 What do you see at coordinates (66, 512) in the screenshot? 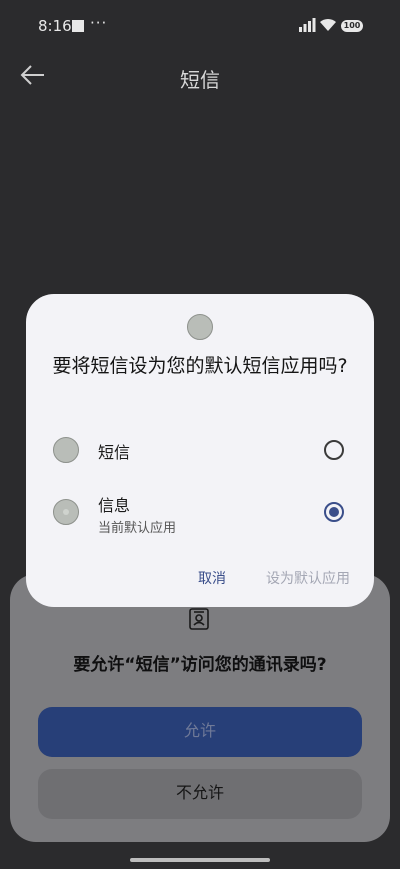
I see `messages-app-icon` at bounding box center [66, 512].